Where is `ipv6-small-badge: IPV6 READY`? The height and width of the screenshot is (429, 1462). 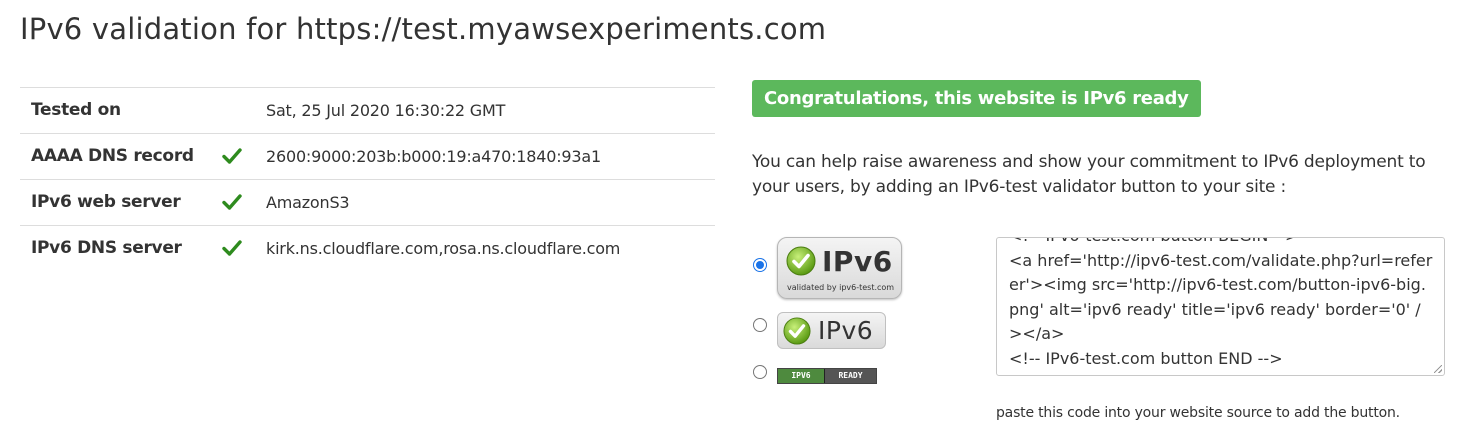
ipv6-small-badge: IPV6 READY is located at coordinates (827, 376).